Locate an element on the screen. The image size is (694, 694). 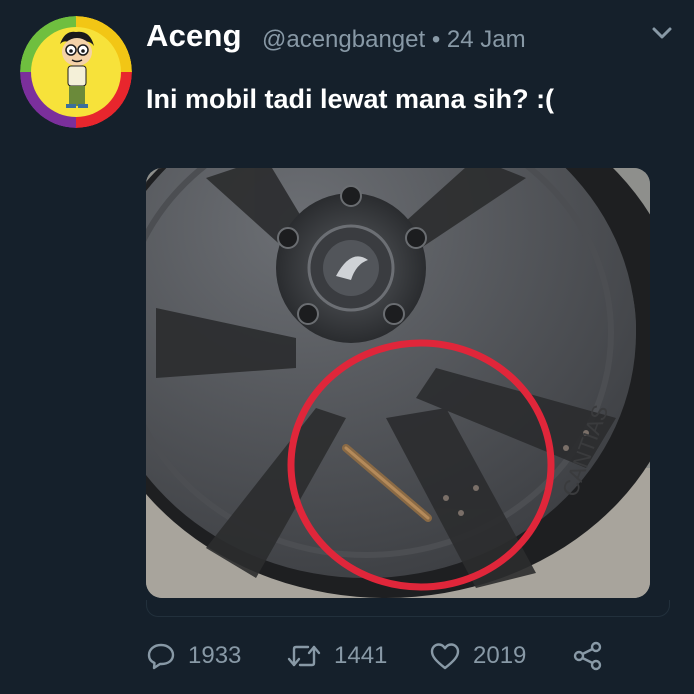
retweet-icon is located at coordinates (304, 656).